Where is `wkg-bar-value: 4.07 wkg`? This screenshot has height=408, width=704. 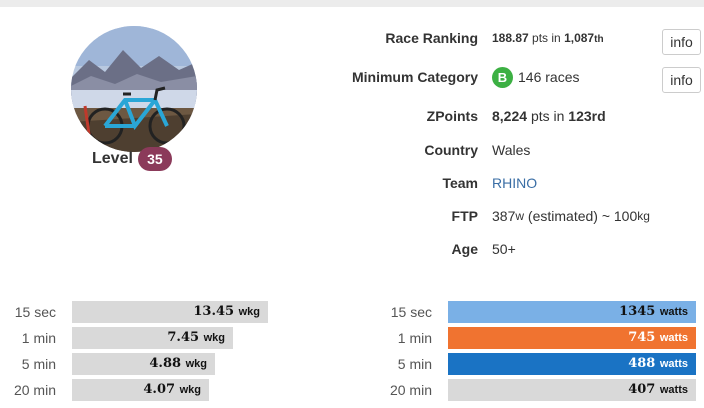
wkg-bar-value: 4.07 wkg is located at coordinates (172, 389).